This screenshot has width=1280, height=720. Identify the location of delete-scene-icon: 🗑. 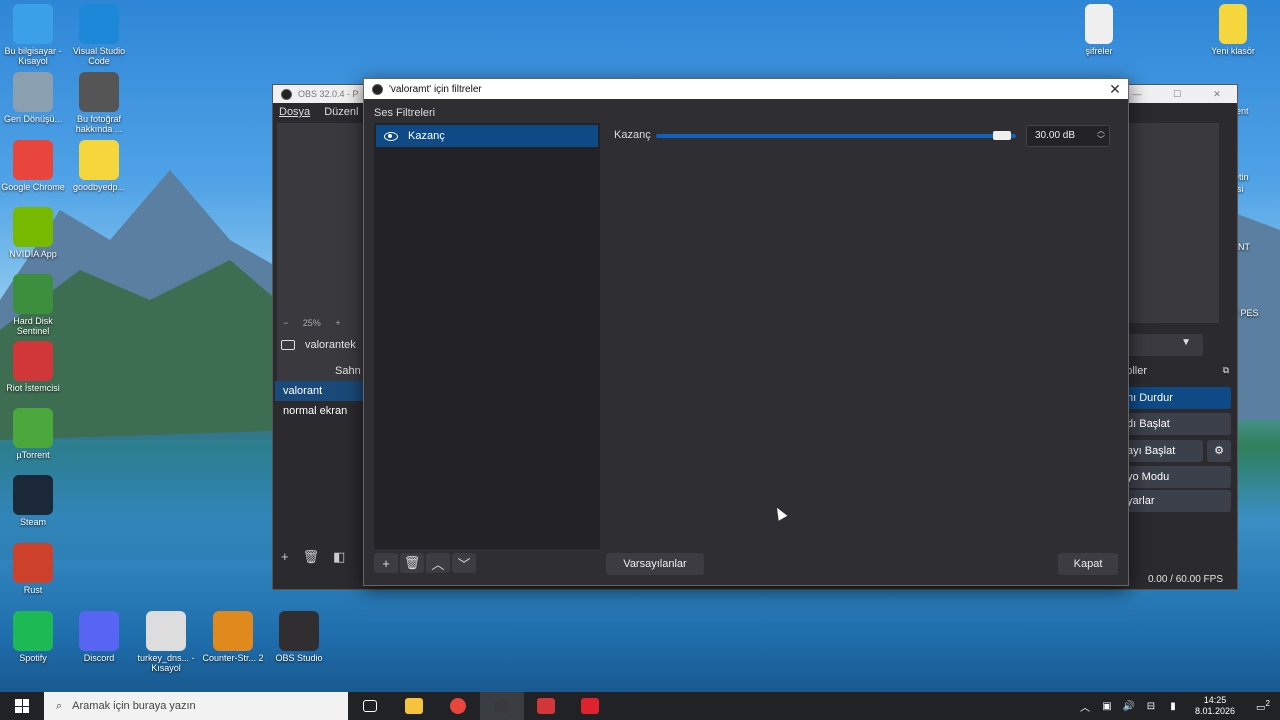
(311, 557).